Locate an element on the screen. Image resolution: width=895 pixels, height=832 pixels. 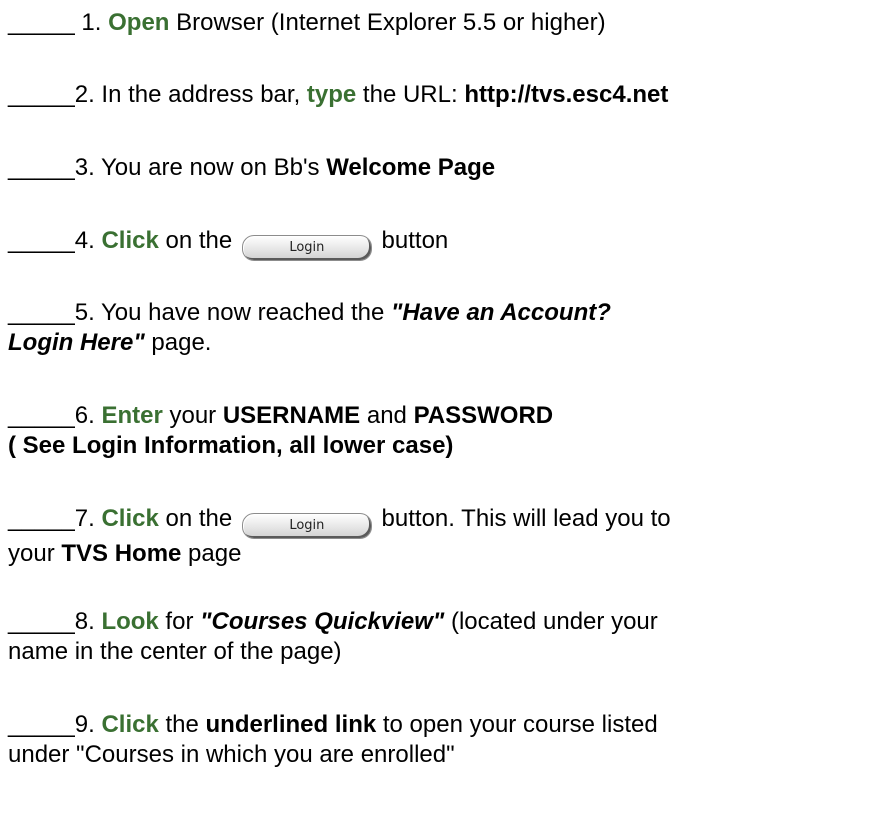
step-number: 1. is located at coordinates (91, 22).